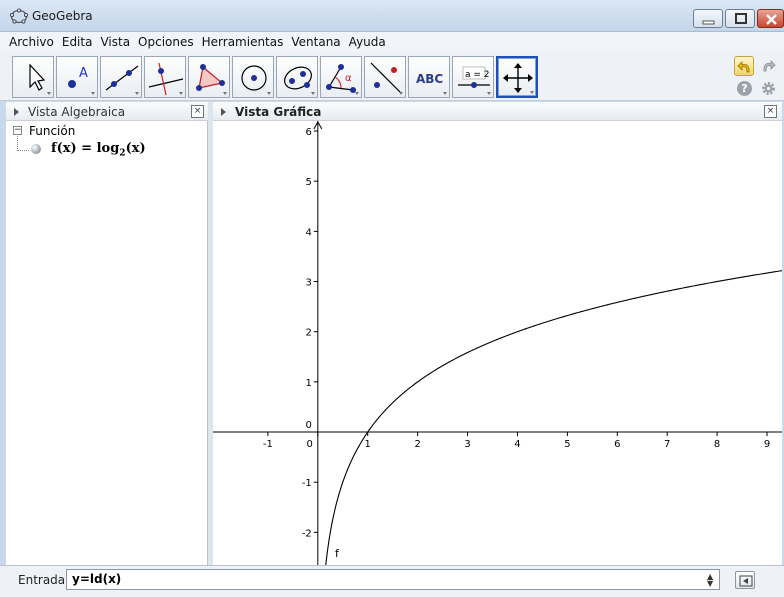  Describe the element at coordinates (62, 16) in the screenshot. I see `window-title: GeoGebra` at that location.